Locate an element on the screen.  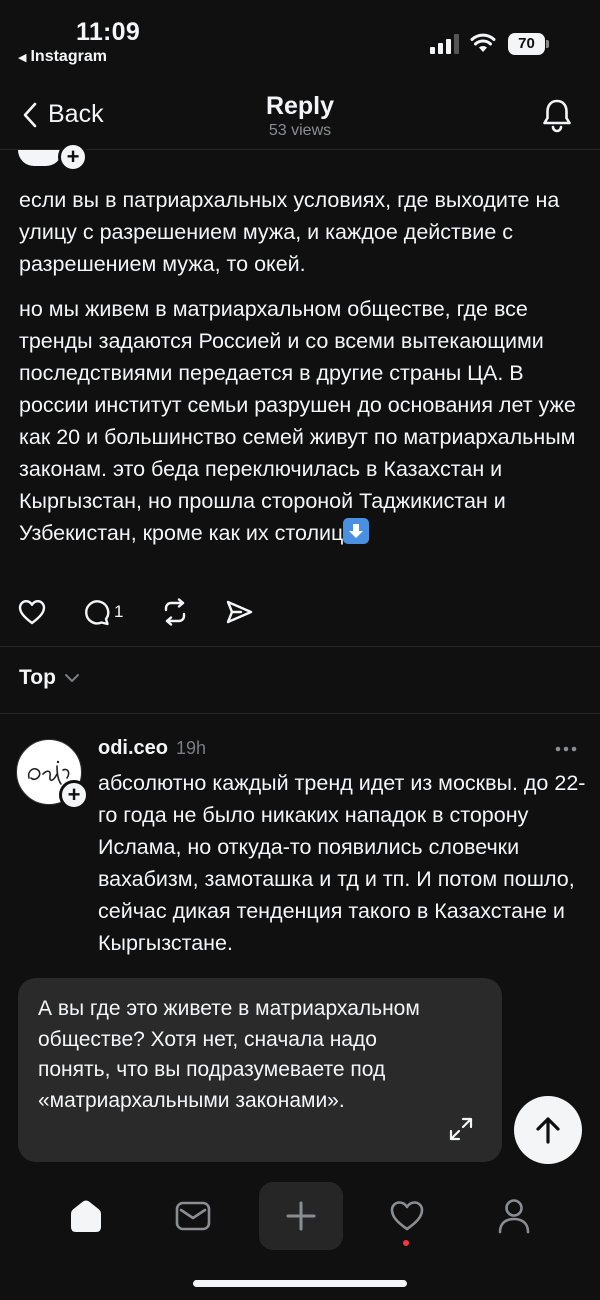
nav-header: Back Reply 53 views is located at coordinates (300, 115).